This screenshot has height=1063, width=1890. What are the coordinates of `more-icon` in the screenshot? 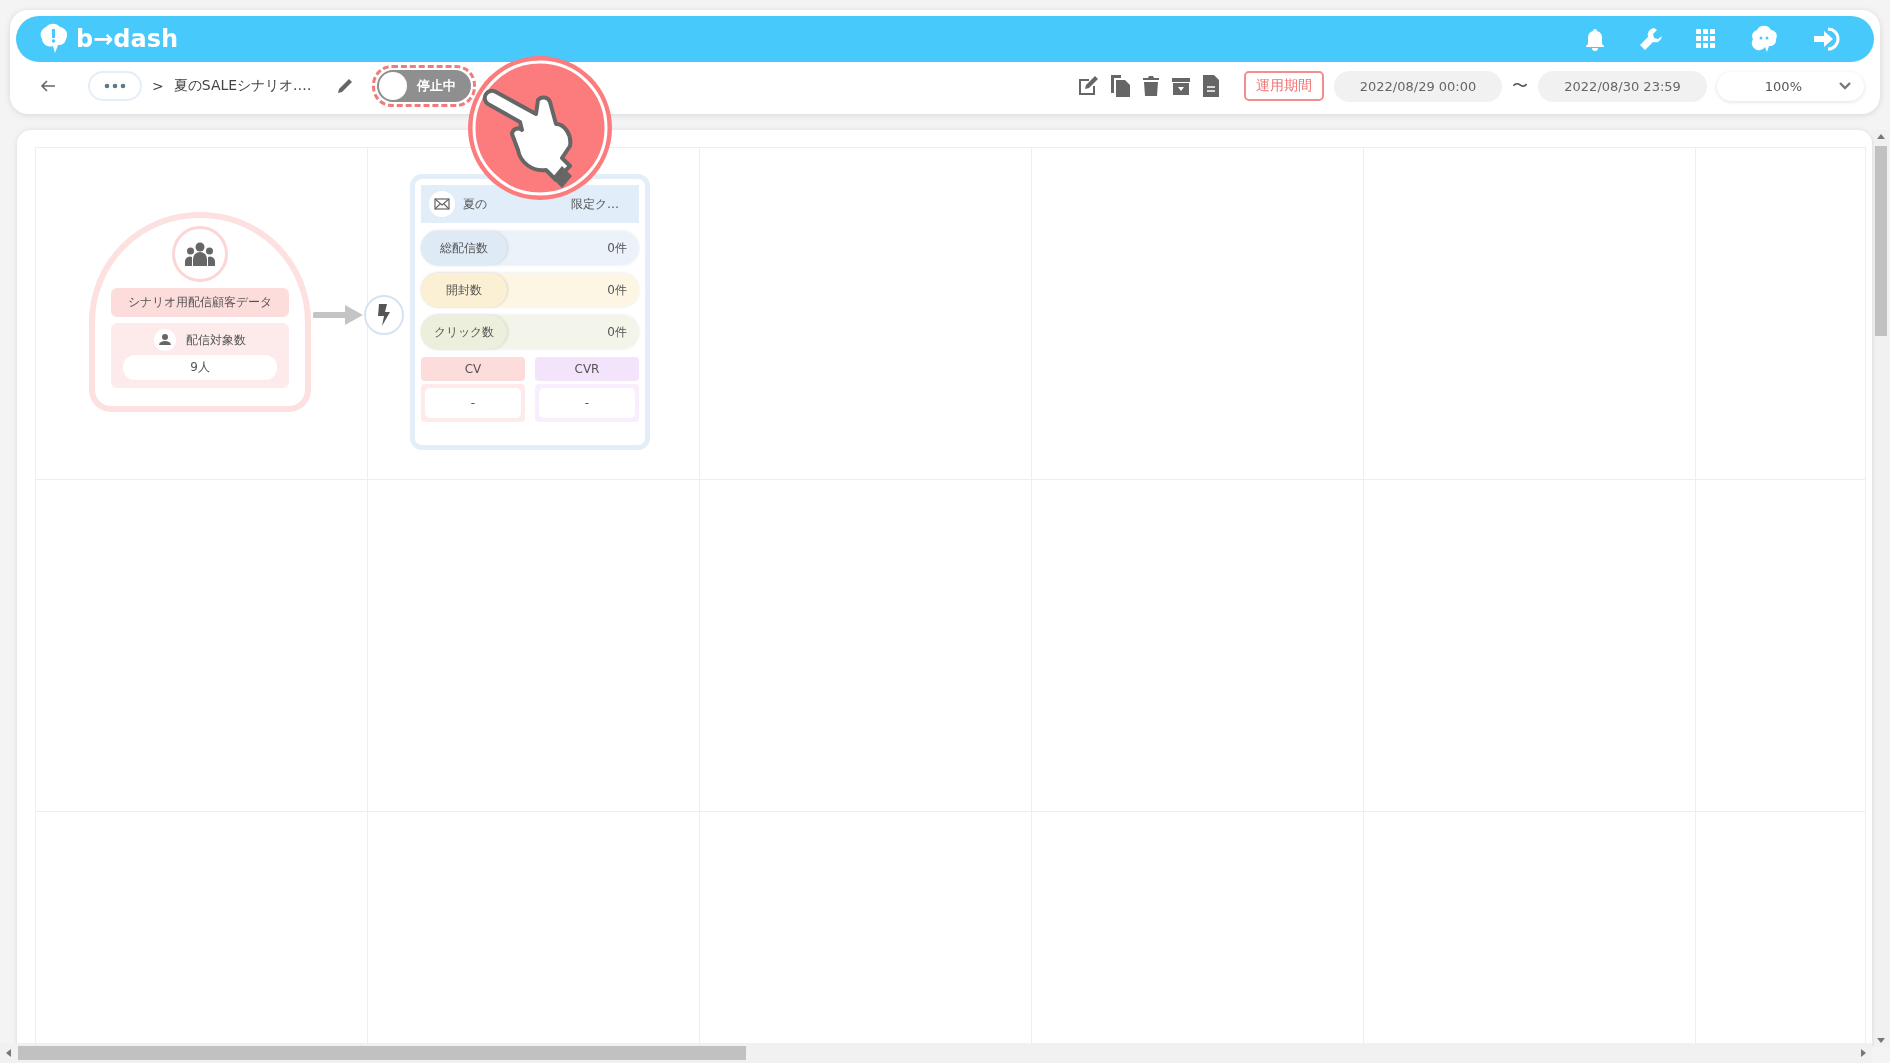 It's located at (115, 86).